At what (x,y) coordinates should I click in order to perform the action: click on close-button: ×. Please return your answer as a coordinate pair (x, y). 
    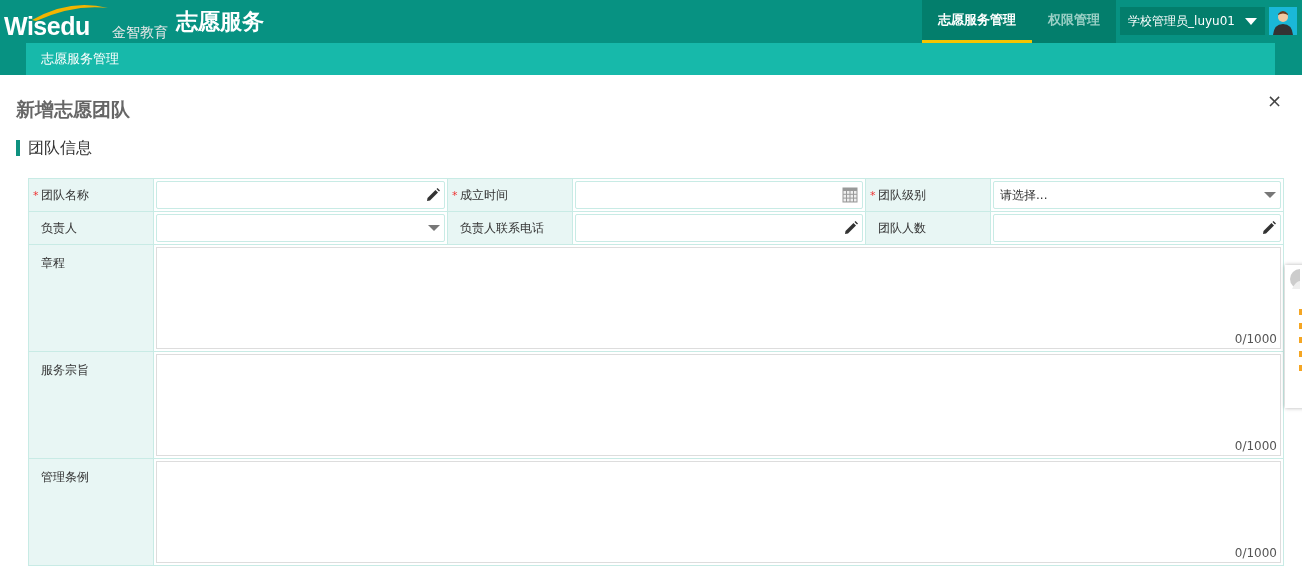
    Looking at the image, I should click on (1274, 100).